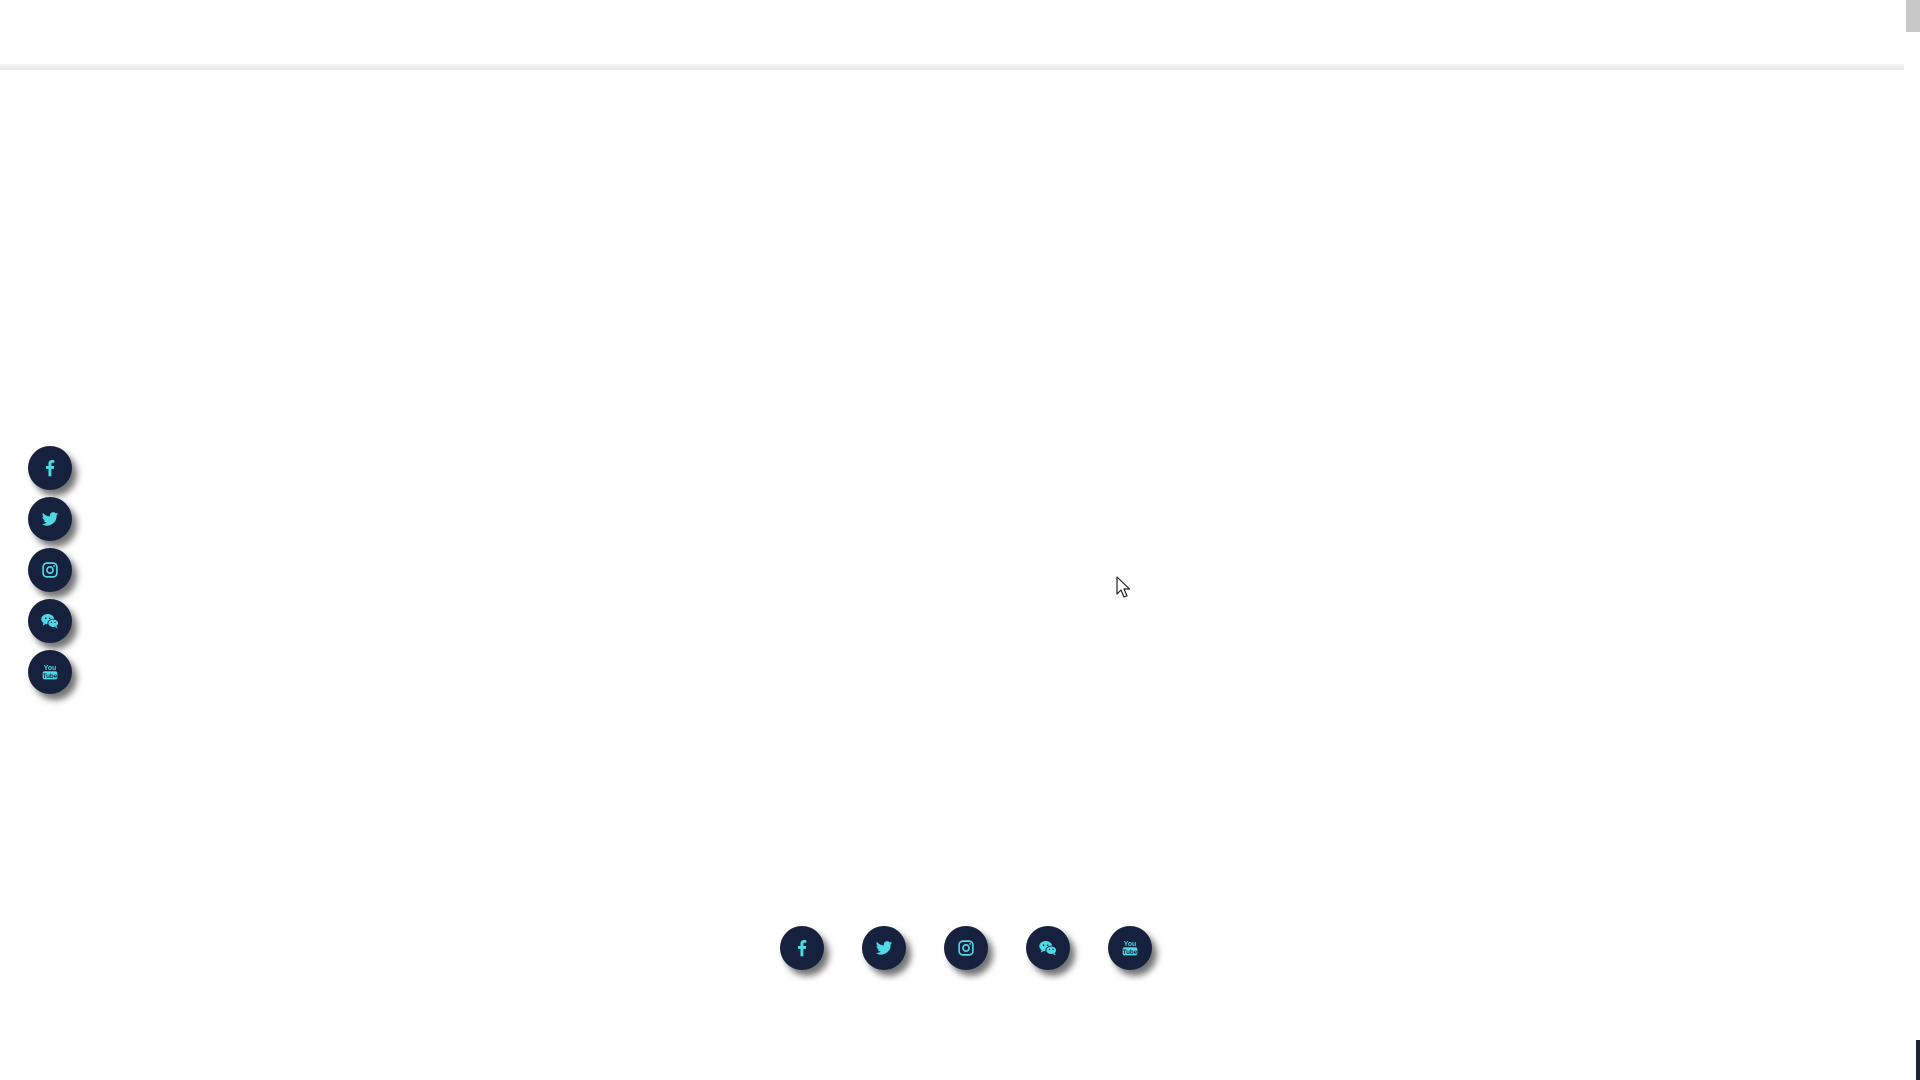 The width and height of the screenshot is (1920, 1080). I want to click on site-header, so click(952, 32).